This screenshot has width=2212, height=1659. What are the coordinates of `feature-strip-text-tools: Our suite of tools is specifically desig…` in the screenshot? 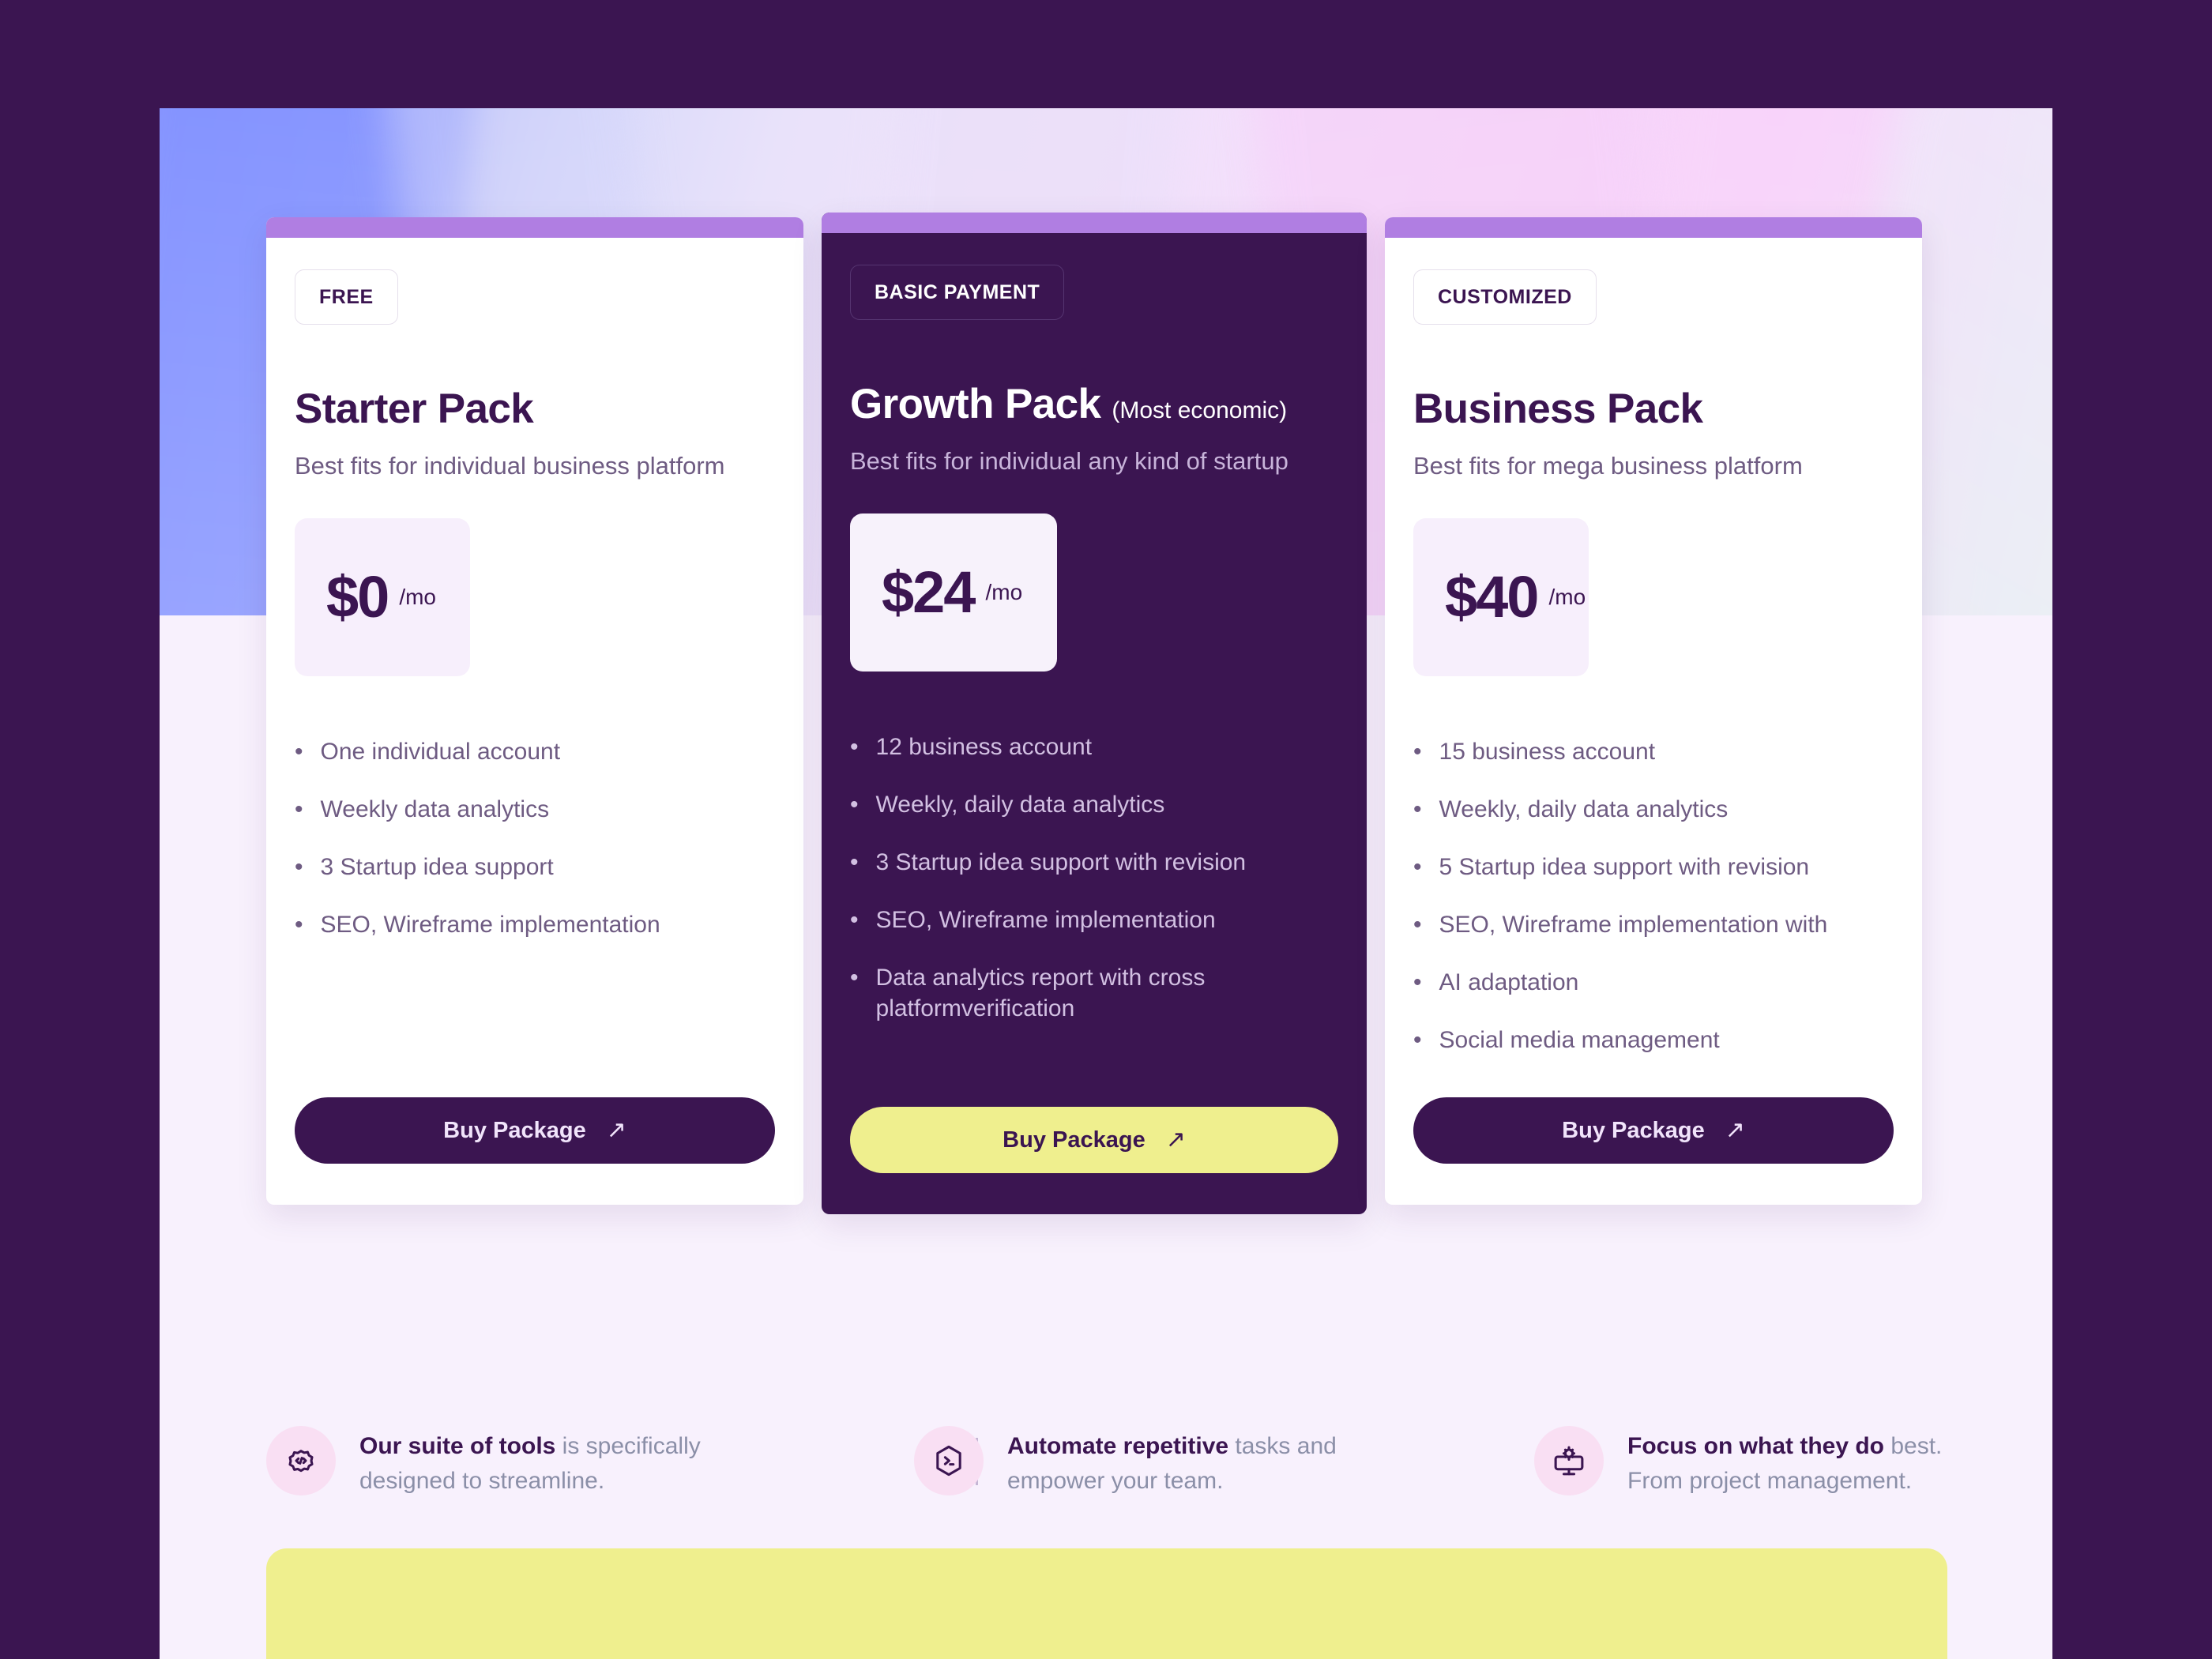 It's located at (545, 1462).